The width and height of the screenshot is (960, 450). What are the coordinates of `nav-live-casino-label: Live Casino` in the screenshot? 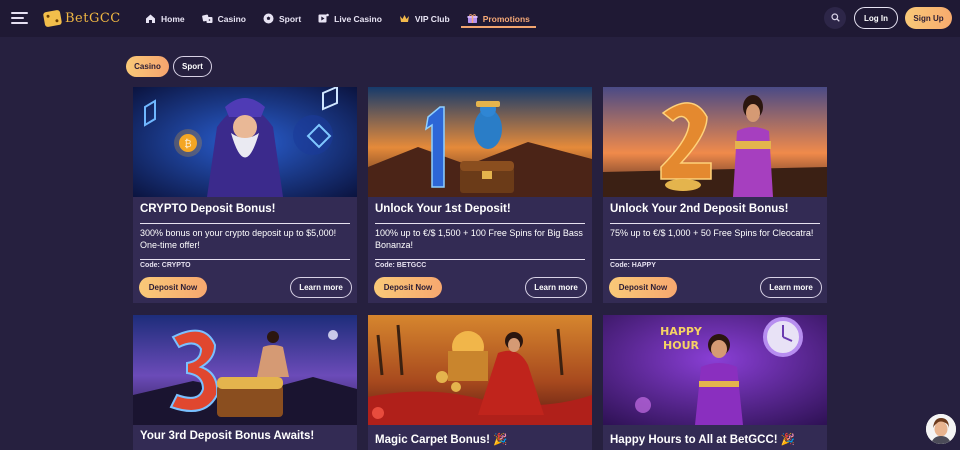 It's located at (358, 18).